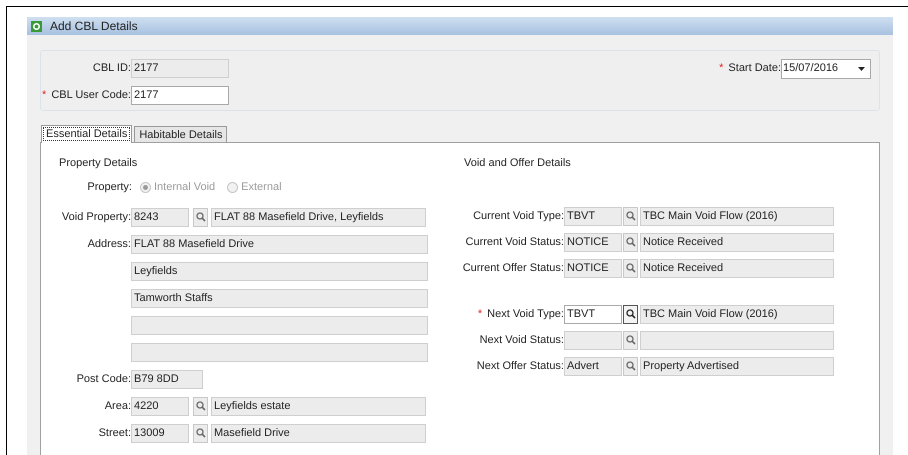  I want to click on dropdown-caret-icon, so click(861, 68).